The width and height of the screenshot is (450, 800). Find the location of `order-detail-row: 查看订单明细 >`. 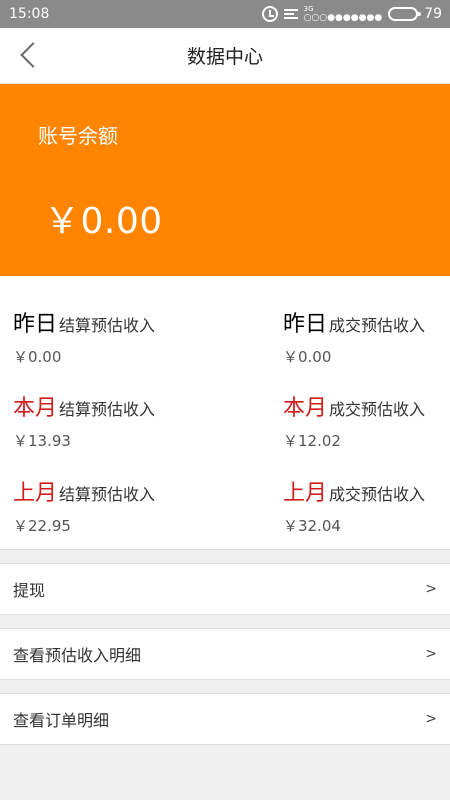

order-detail-row: 查看订单明细 > is located at coordinates (225, 719).